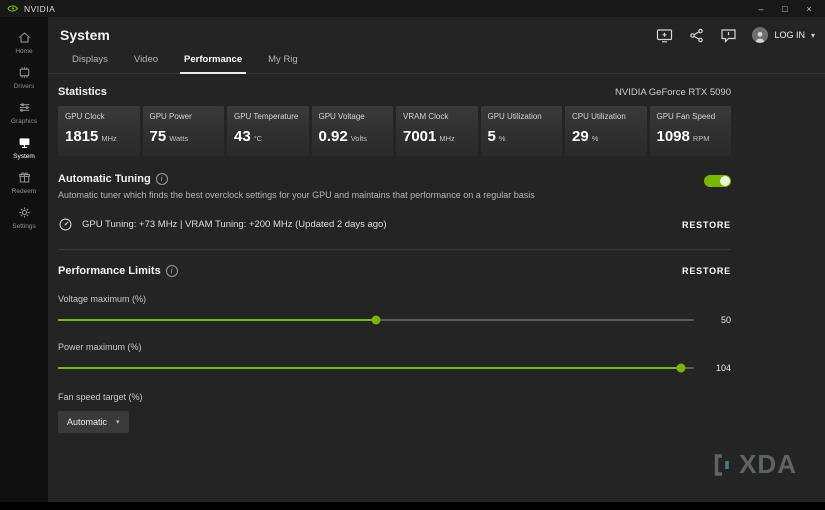  Describe the element at coordinates (812, 35) in the screenshot. I see `chevron-down-icon: ▾` at that location.